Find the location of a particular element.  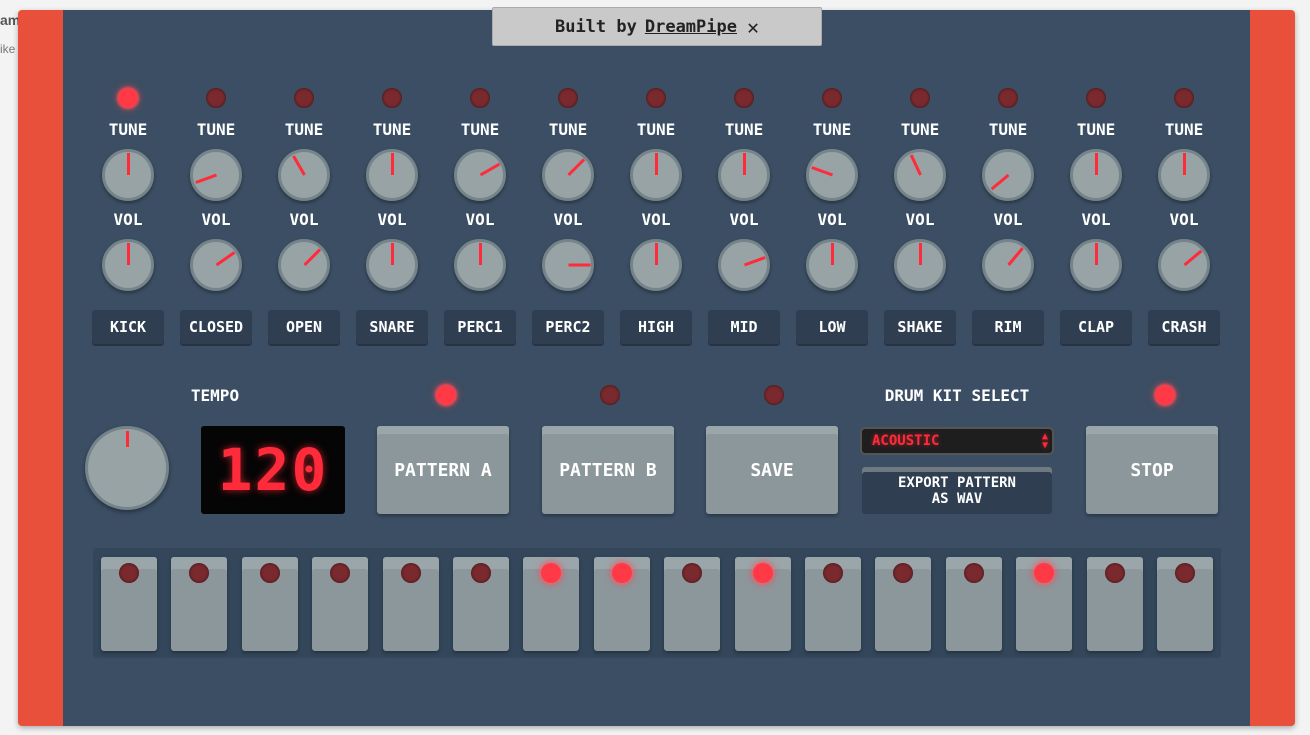

close-icon: ✕ is located at coordinates (753, 27).